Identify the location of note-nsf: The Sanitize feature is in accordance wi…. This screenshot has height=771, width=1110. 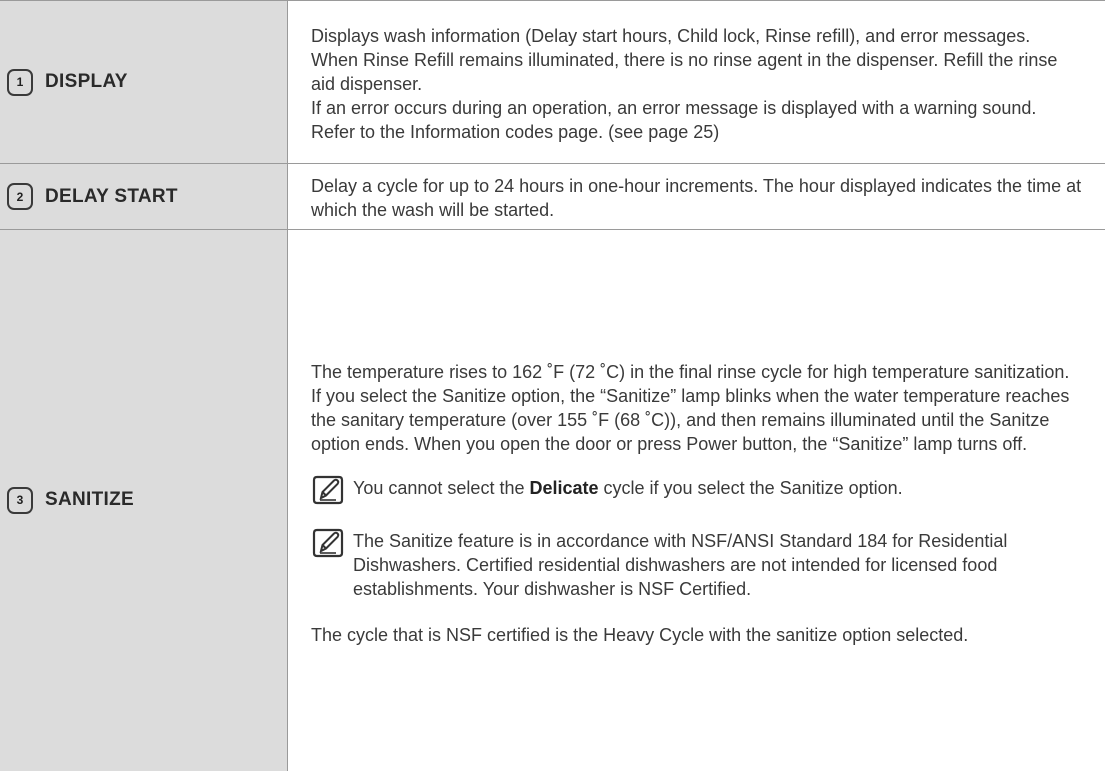
(698, 565).